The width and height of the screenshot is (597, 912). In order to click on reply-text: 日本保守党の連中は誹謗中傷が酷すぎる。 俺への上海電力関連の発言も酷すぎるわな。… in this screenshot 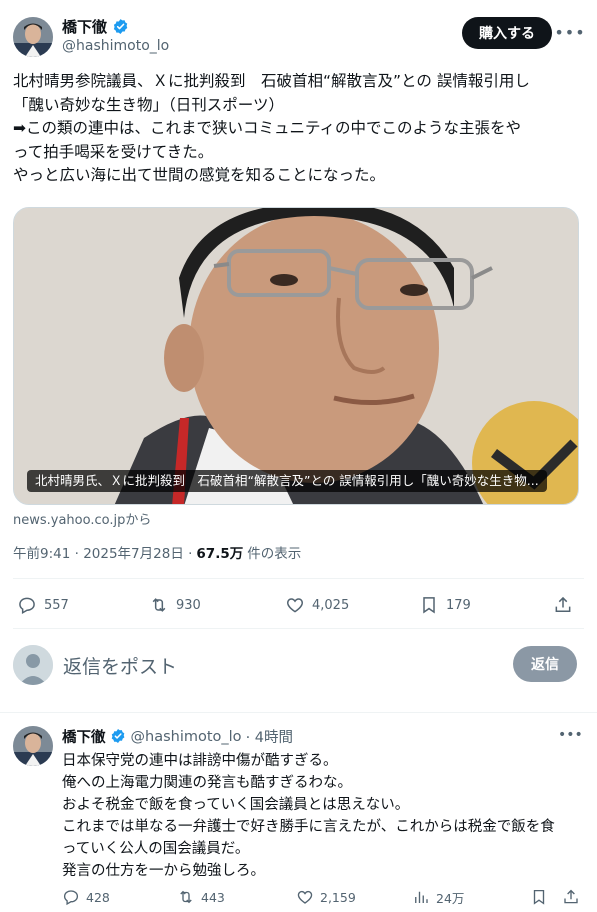, I will do `click(322, 816)`.